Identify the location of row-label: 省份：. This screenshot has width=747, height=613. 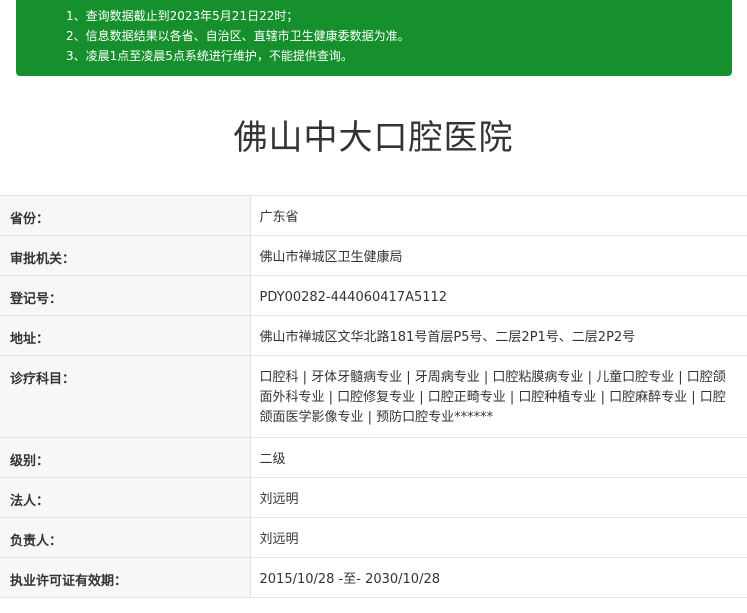
(125, 215).